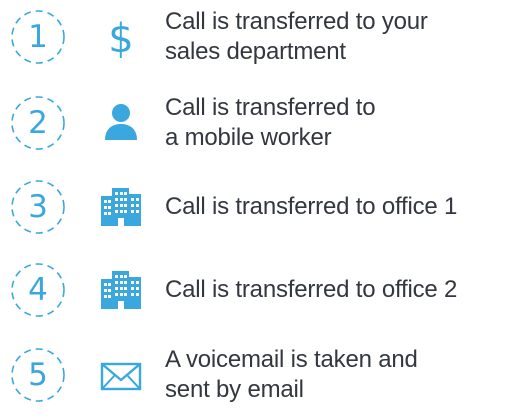 The image size is (508, 418). I want to click on step-label-line: Call is transferred to office 2, so click(311, 289).